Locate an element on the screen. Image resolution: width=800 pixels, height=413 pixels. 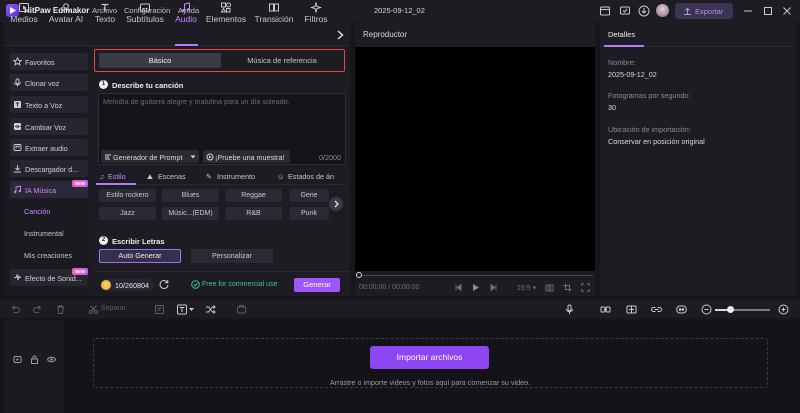
text-edit-icon is located at coordinates (159, 309).